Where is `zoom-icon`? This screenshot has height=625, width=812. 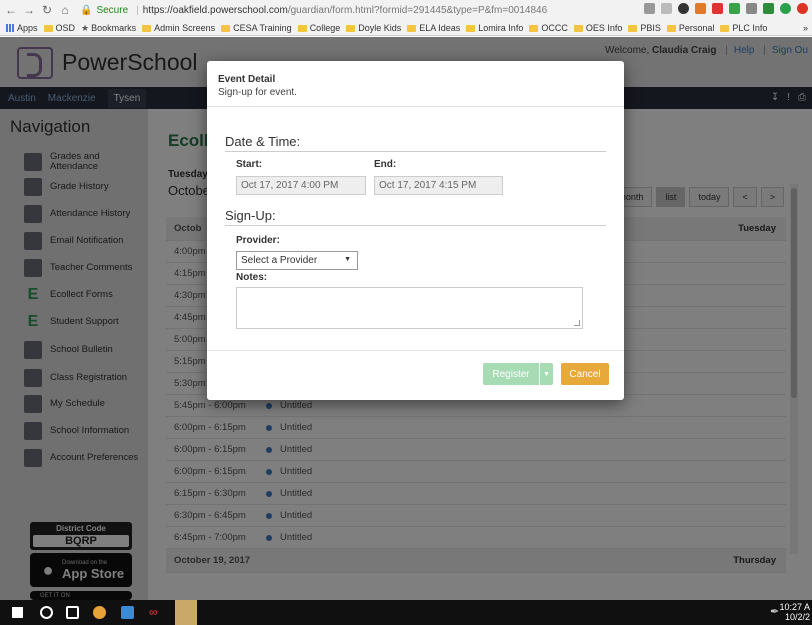 zoom-icon is located at coordinates (649, 8).